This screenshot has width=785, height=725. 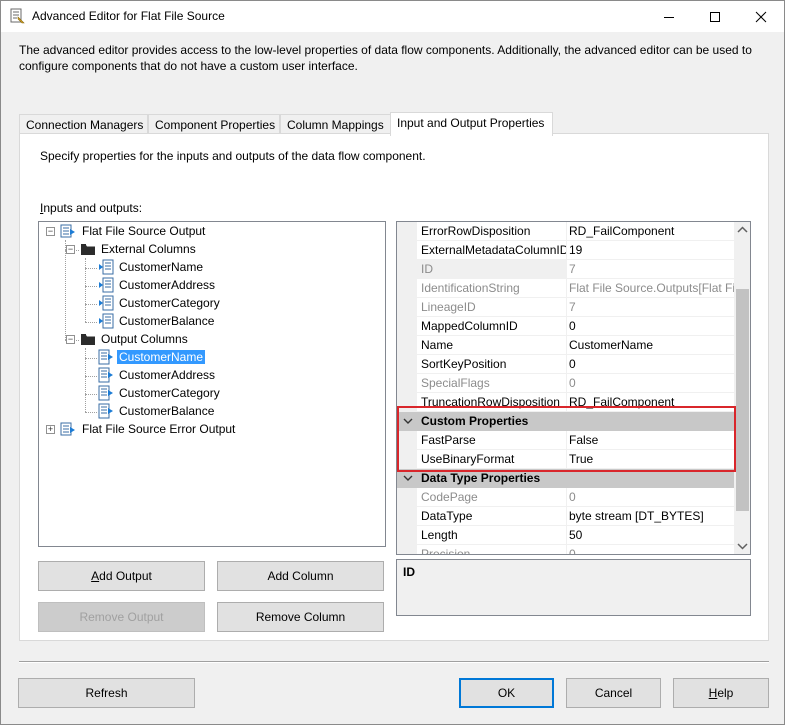 I want to click on property-name: Name, so click(x=492, y=345).